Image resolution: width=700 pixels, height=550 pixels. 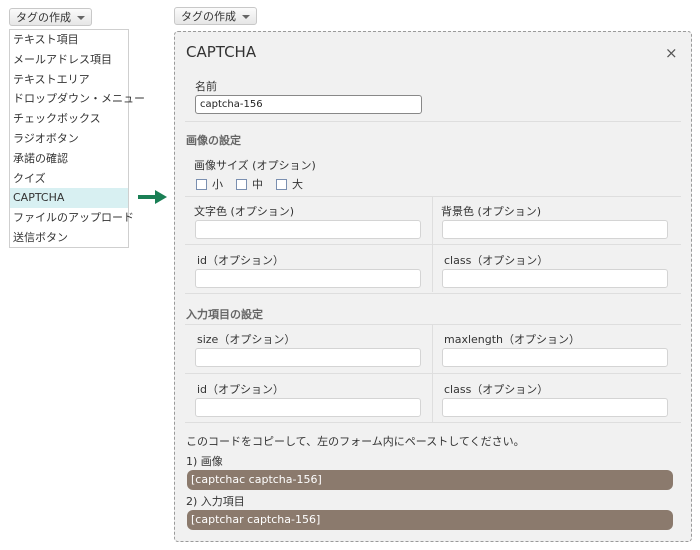 What do you see at coordinates (69, 198) in the screenshot?
I see `menu-item-captcha: CAPTCHA` at bounding box center [69, 198].